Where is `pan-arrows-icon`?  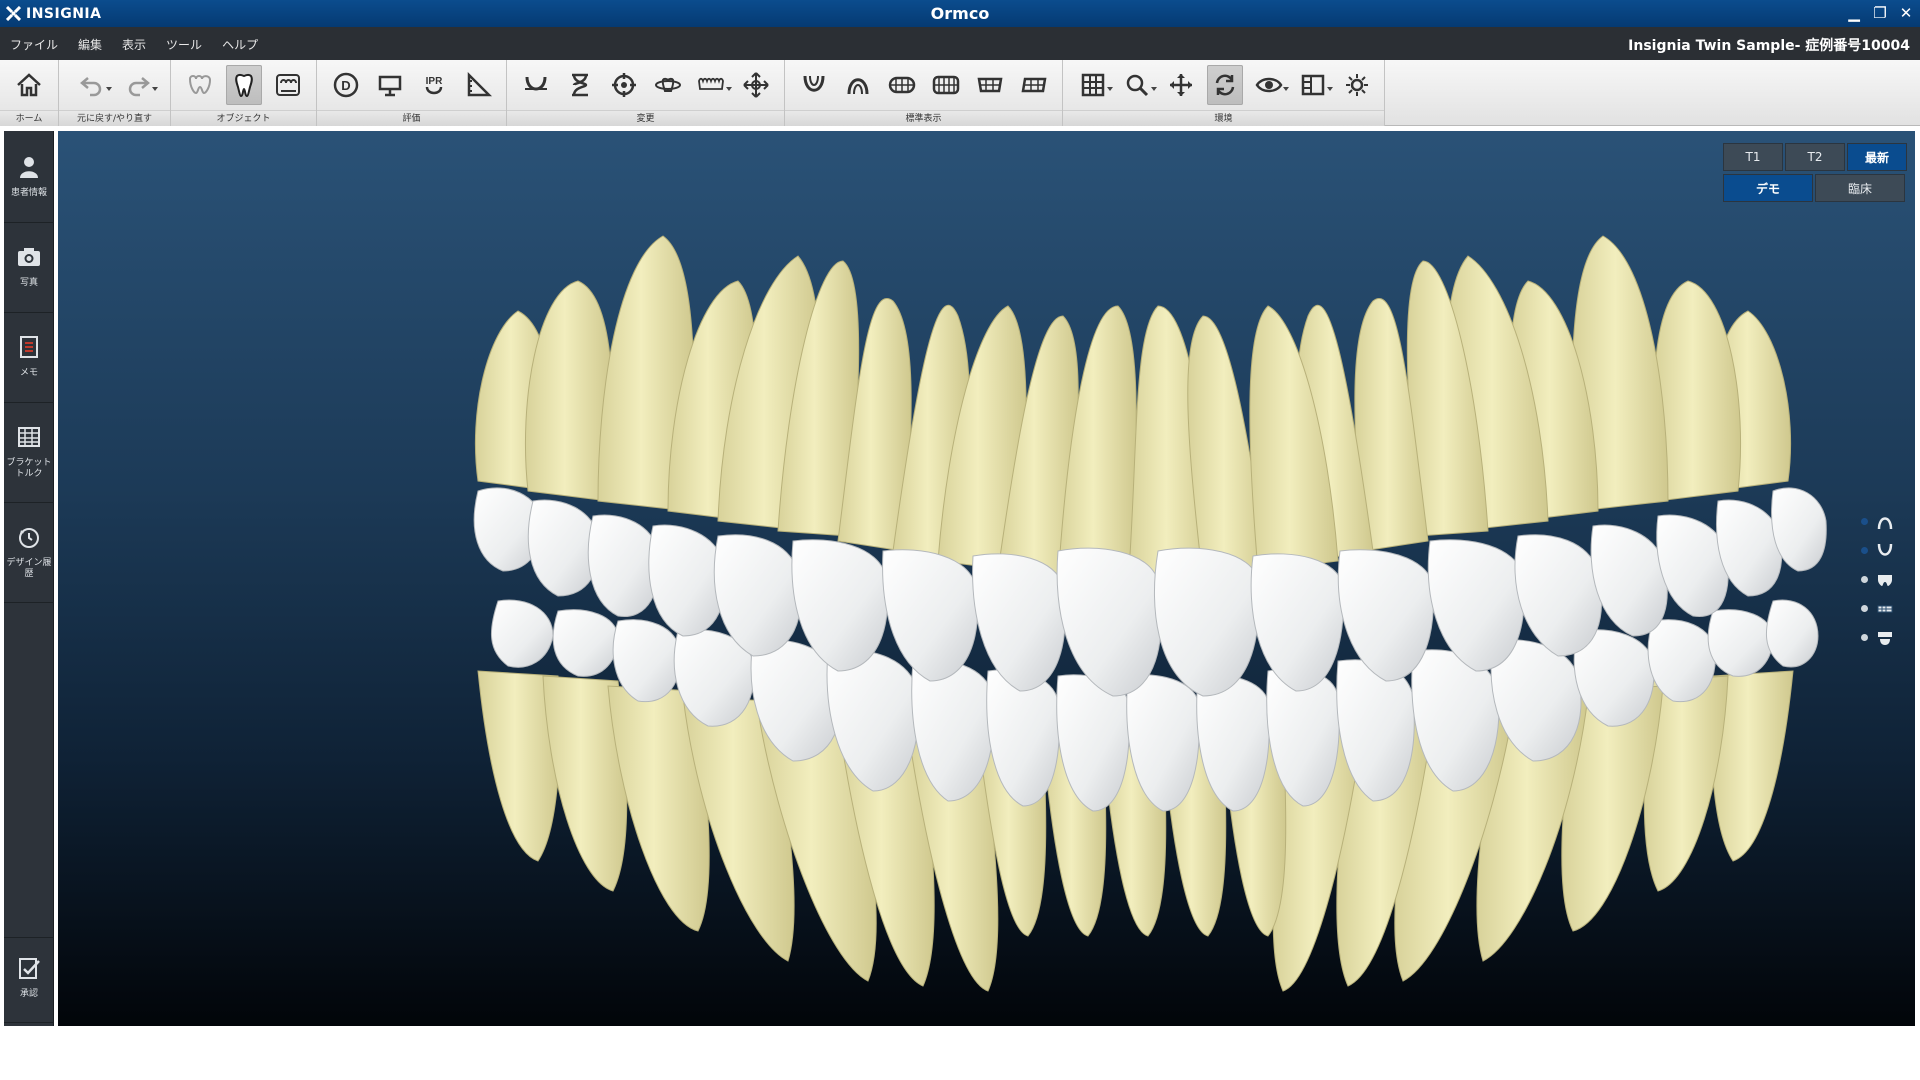
pan-arrows-icon is located at coordinates (1181, 85).